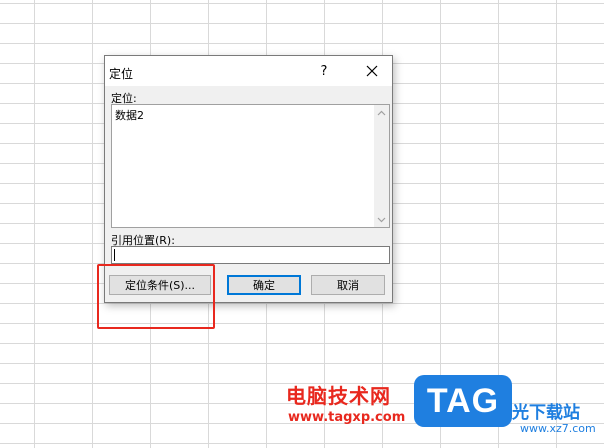 The height and width of the screenshot is (448, 604). I want to click on close-button, so click(372, 71).